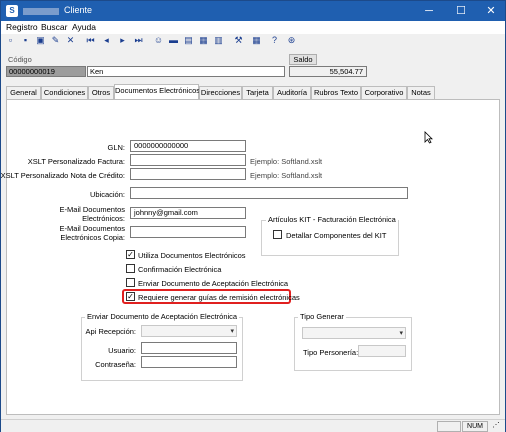 The height and width of the screenshot is (432, 506). I want to click on email-copia-input, so click(188, 232).